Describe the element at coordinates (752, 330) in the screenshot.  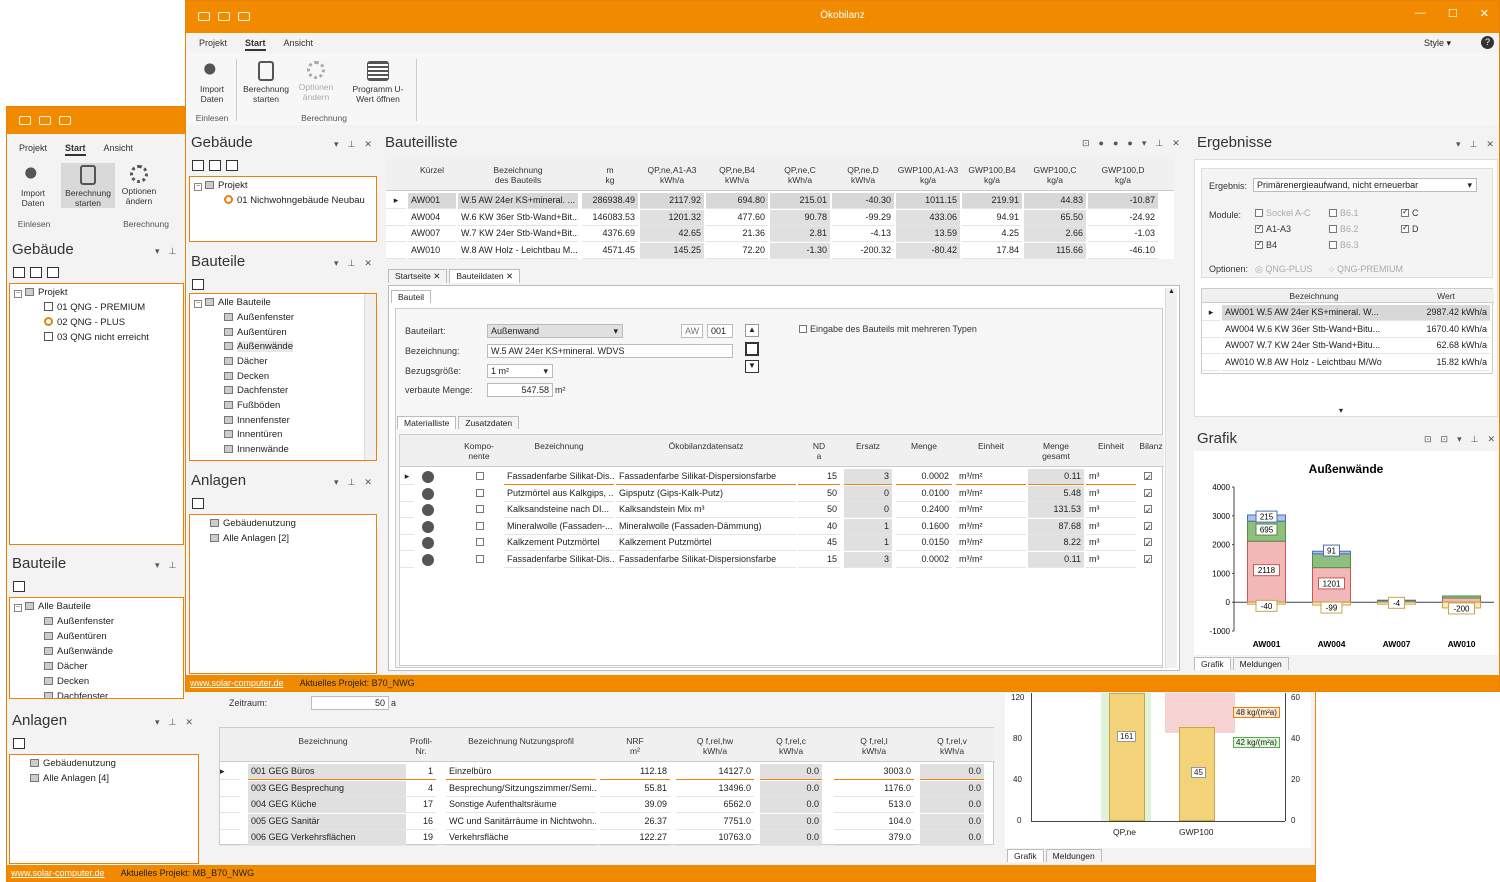
I see `move-up-button: ▲` at that location.